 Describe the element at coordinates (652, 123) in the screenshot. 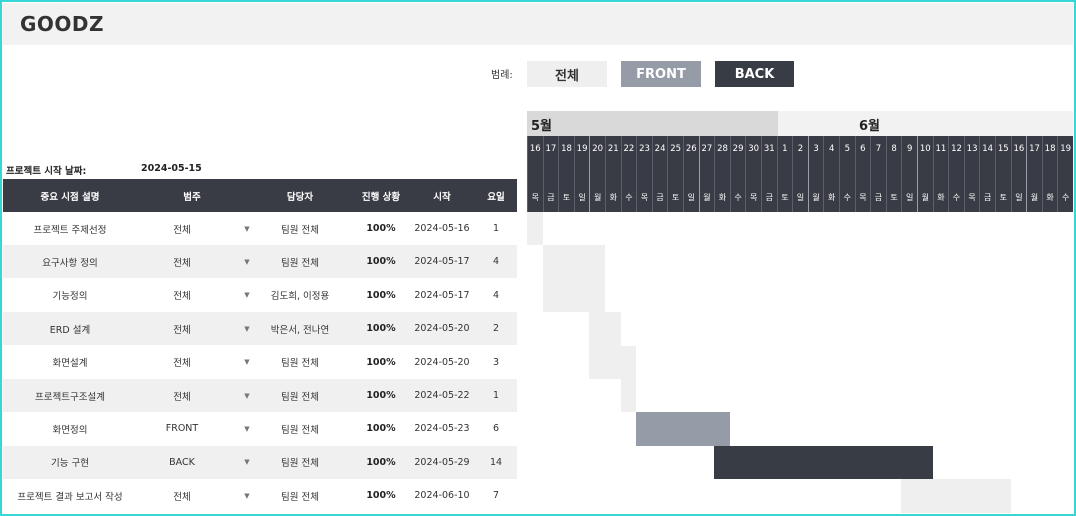

I see `month-may: 5월` at that location.